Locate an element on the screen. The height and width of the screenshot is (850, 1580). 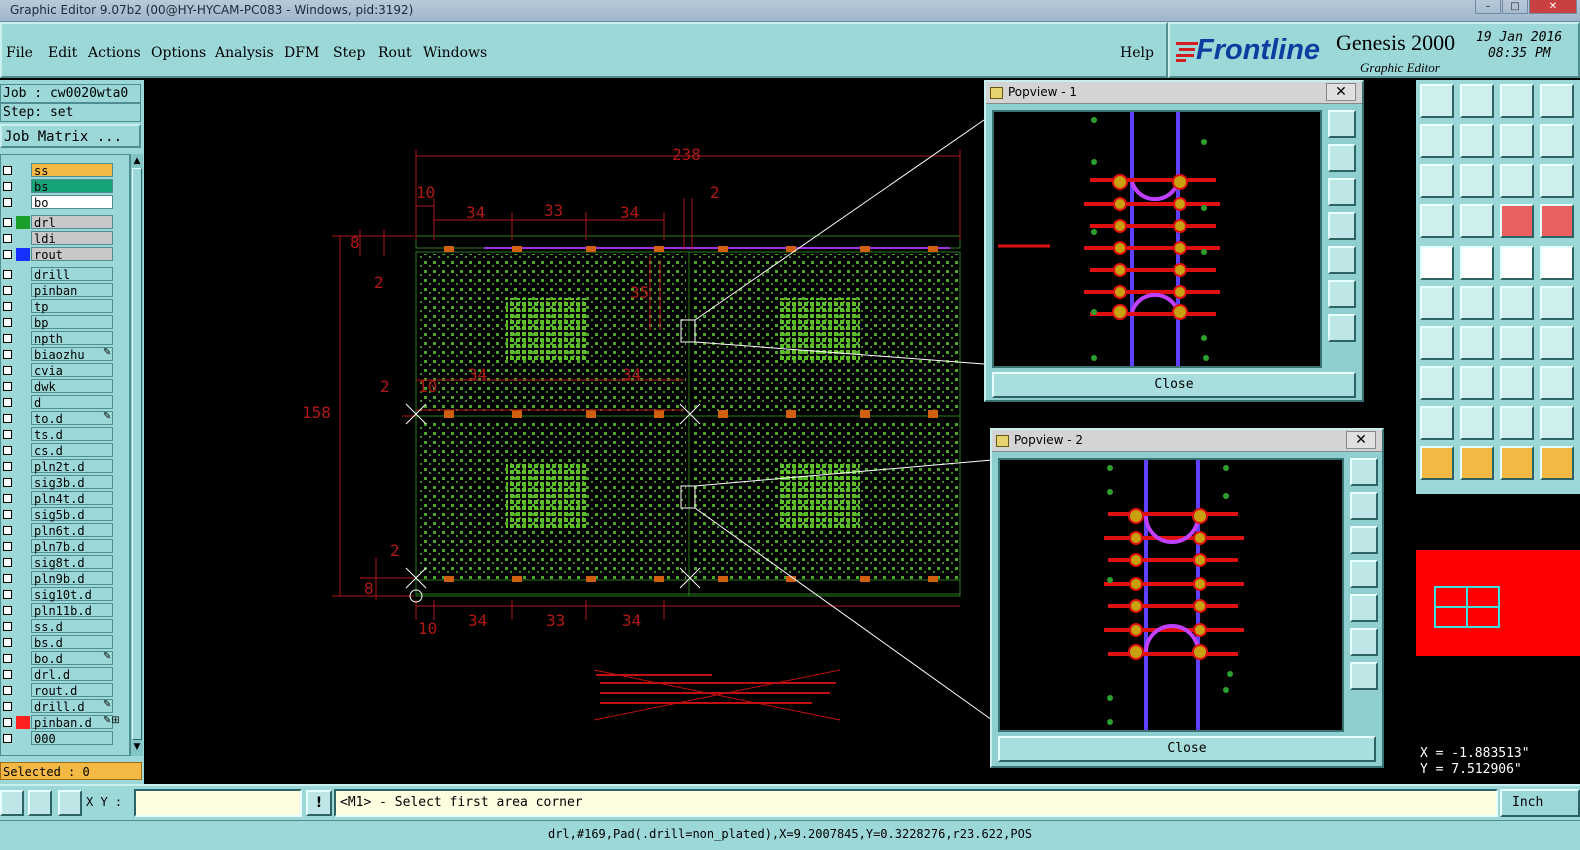
layer-row: pln7b.d is located at coordinates (65, 546).